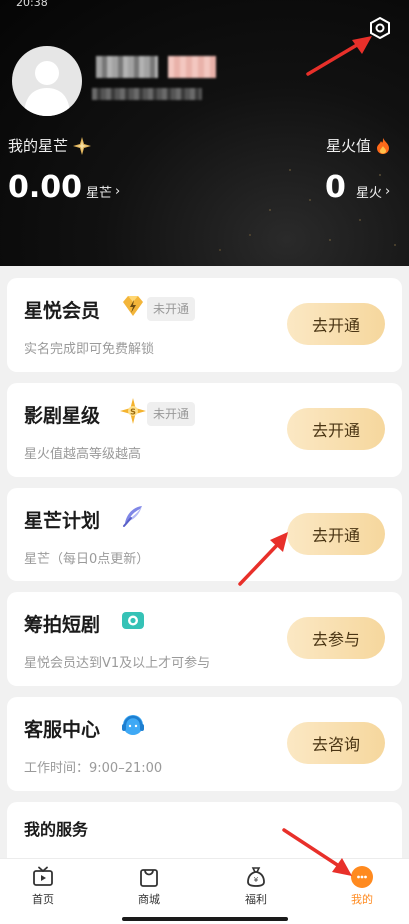 This screenshot has height=924, width=409. I want to click on tab-mine: 我的, so click(362, 886).